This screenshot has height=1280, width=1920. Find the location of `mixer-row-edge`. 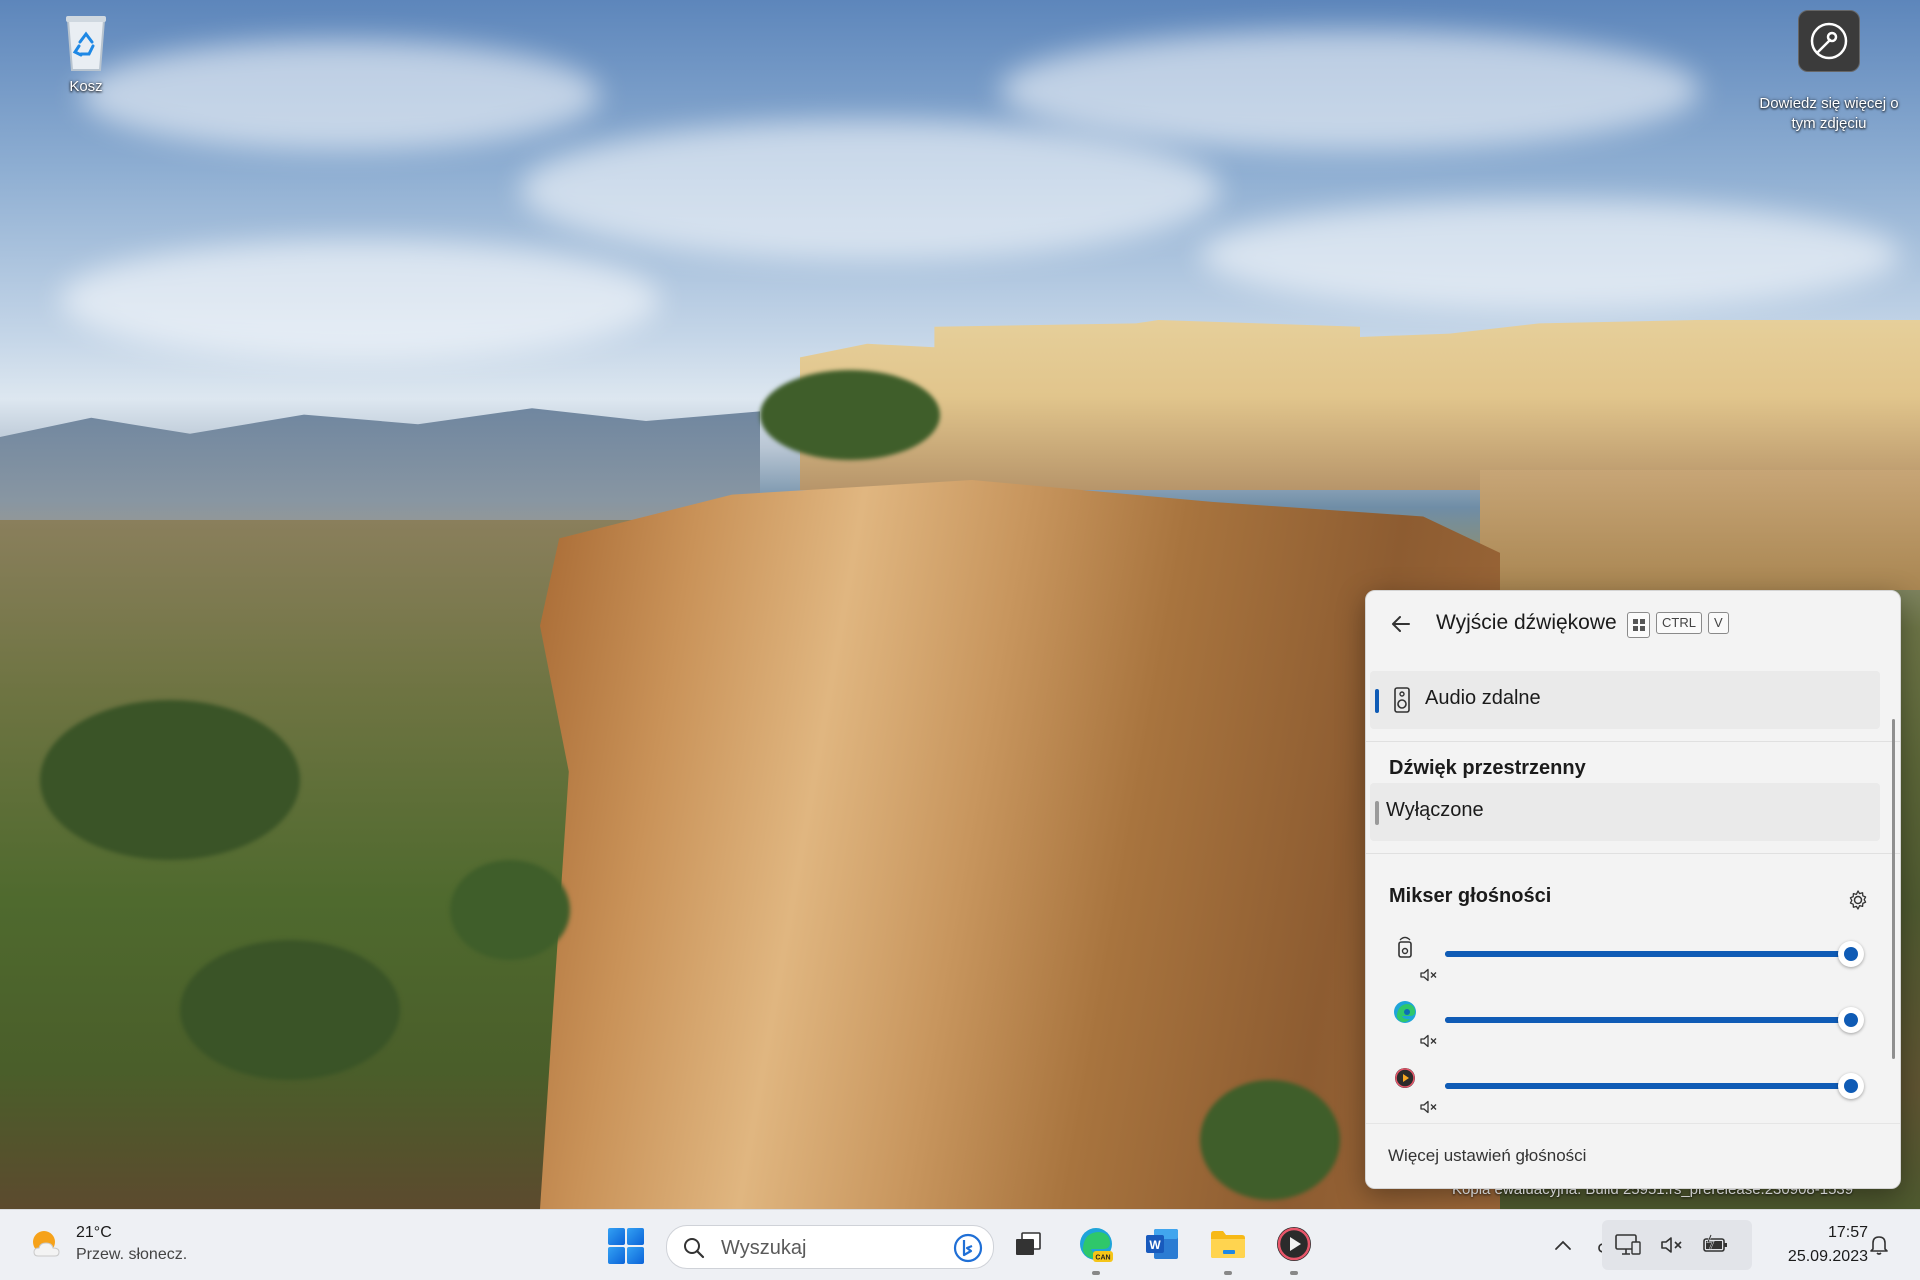

mixer-row-edge is located at coordinates (1633, 1027).